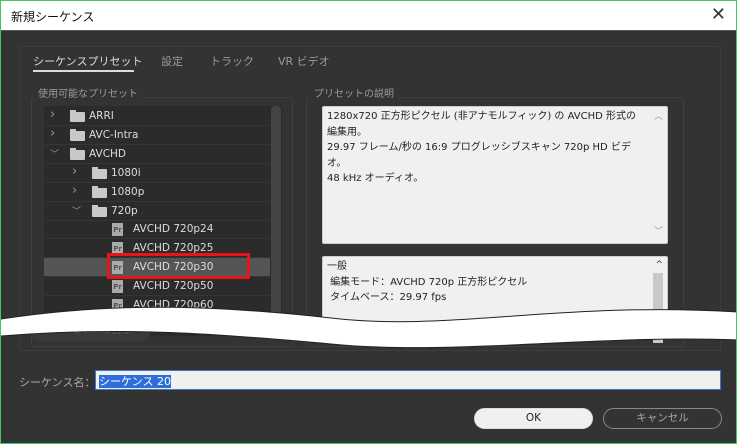 The width and height of the screenshot is (737, 444). Describe the element at coordinates (124, 210) in the screenshot. I see `preset-item-label: 720p` at that location.